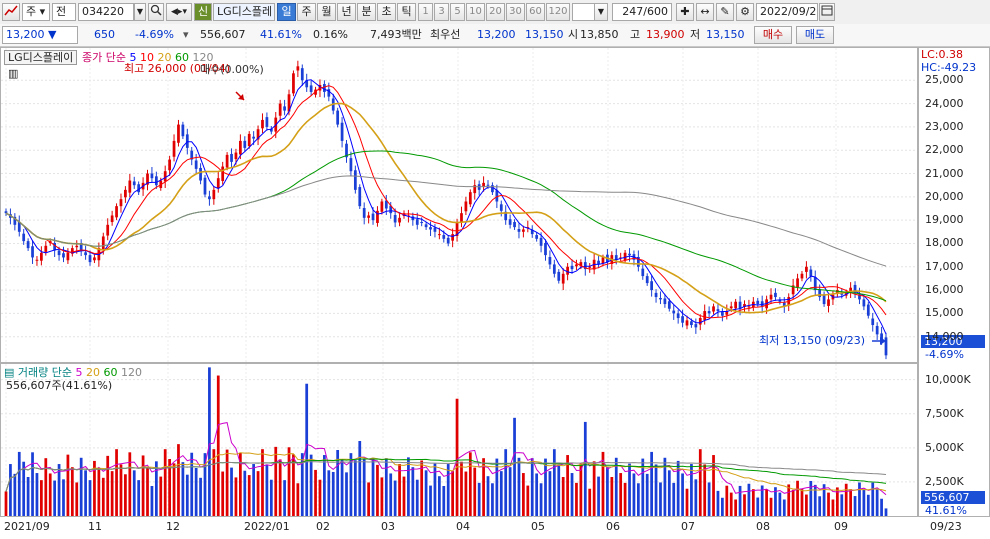 The height and width of the screenshot is (539, 990). What do you see at coordinates (944, 413) in the screenshot?
I see `volume-axis-tick: 7,500K` at bounding box center [944, 413].